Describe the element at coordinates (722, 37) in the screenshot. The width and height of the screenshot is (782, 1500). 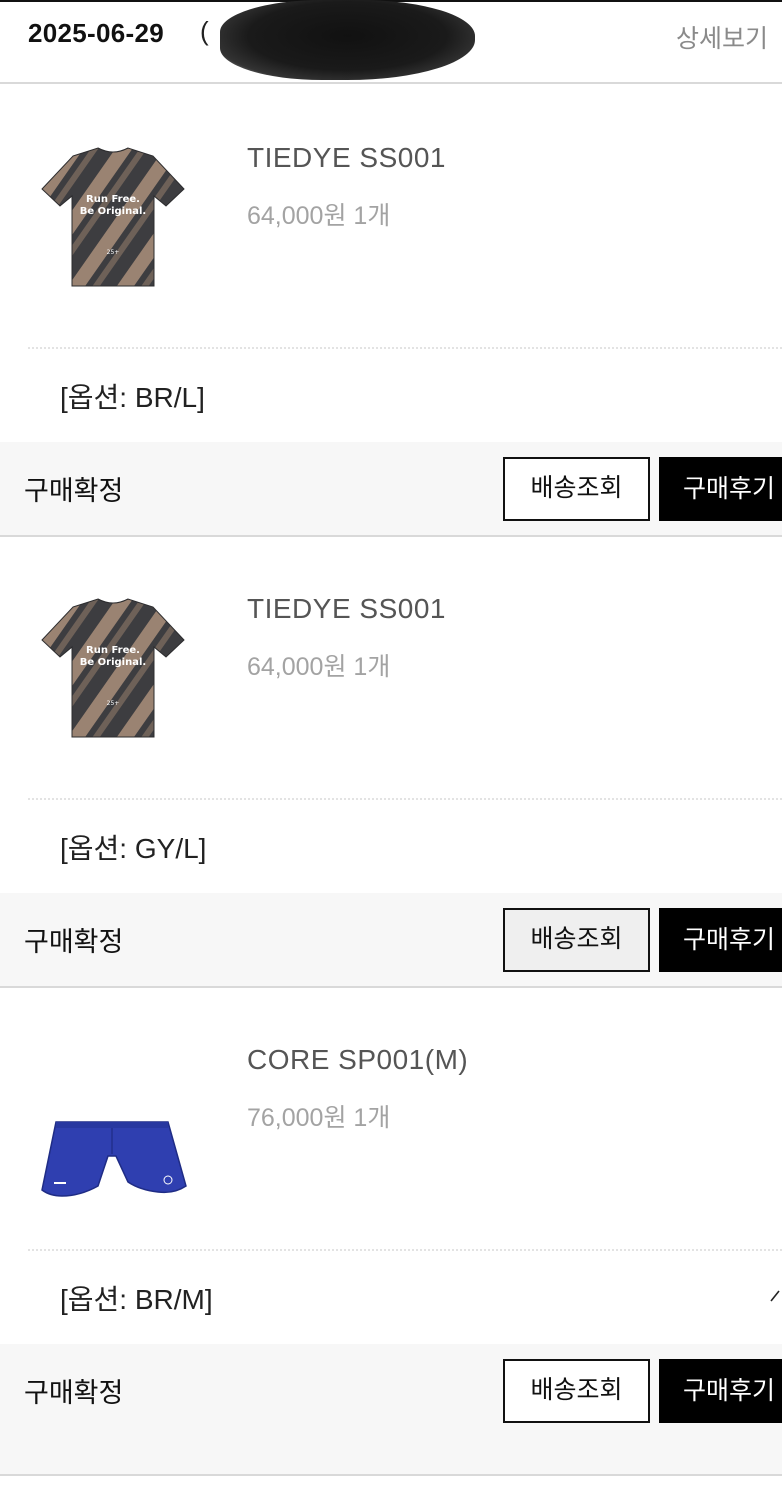
I see `view-details-link: 상세보기` at that location.